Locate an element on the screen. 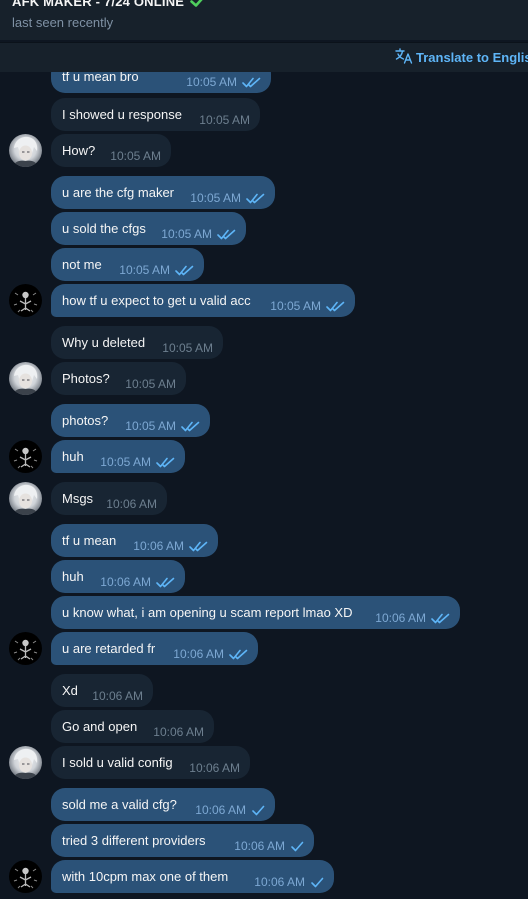  incoming-message: How? 10:05 AM is located at coordinates (111, 150).